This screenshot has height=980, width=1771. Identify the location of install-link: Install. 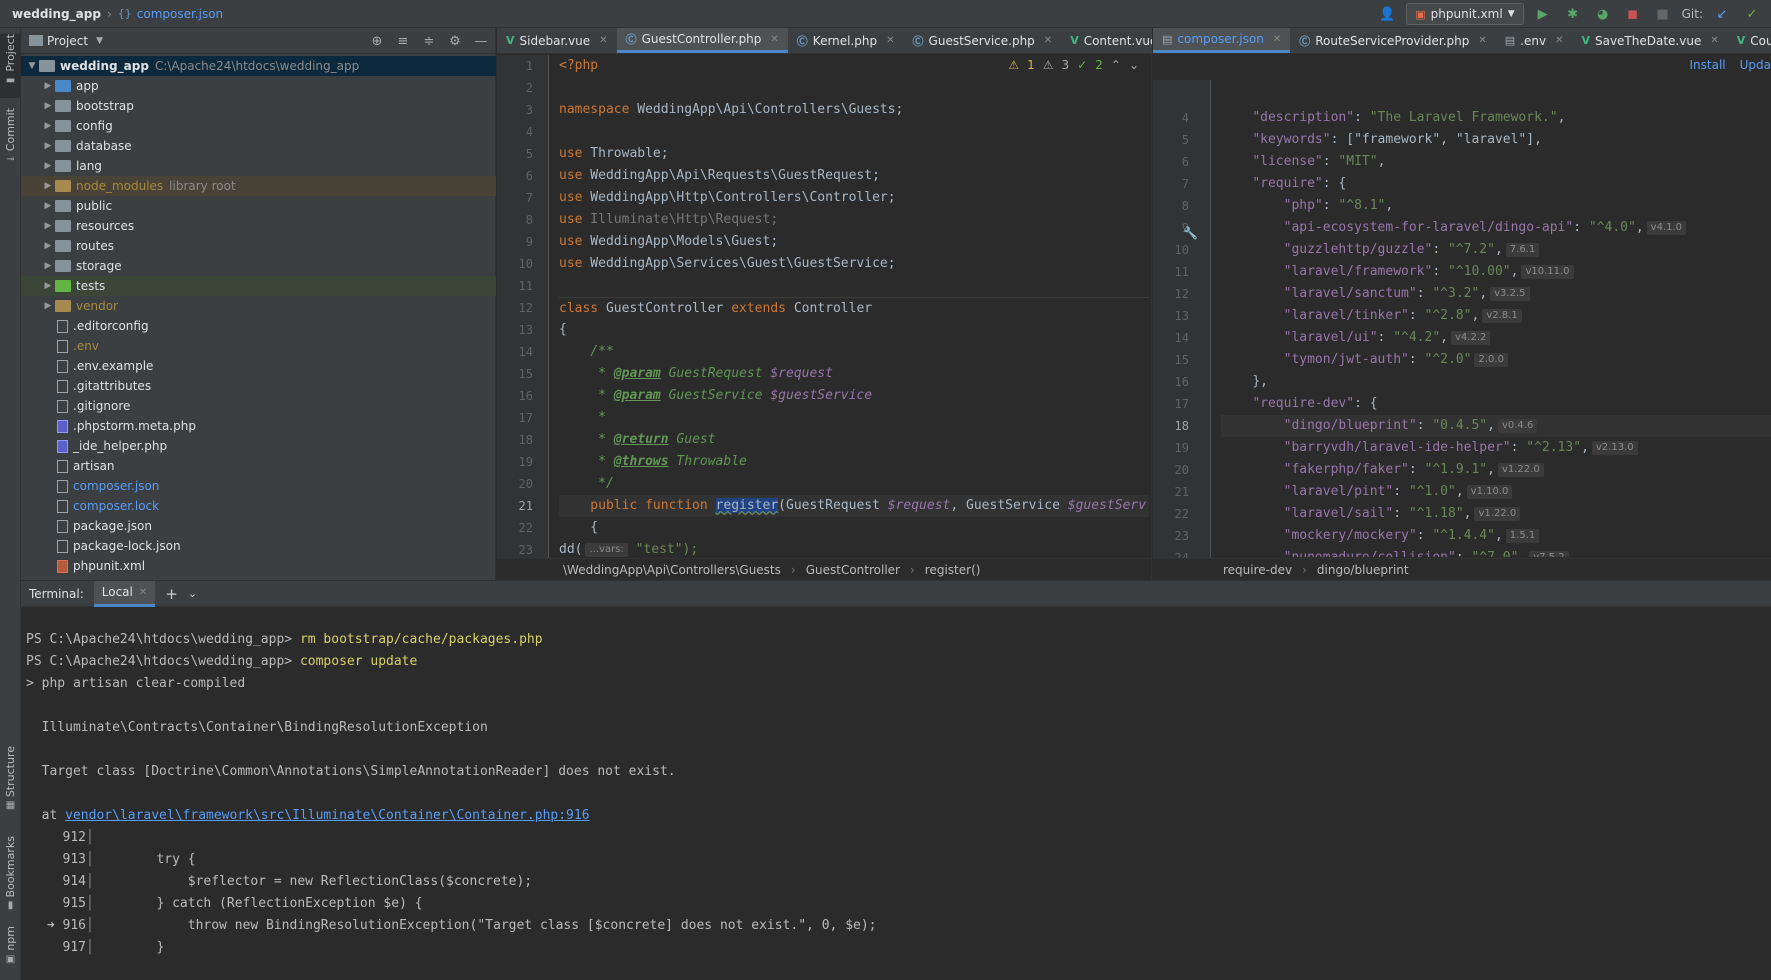
(1708, 65).